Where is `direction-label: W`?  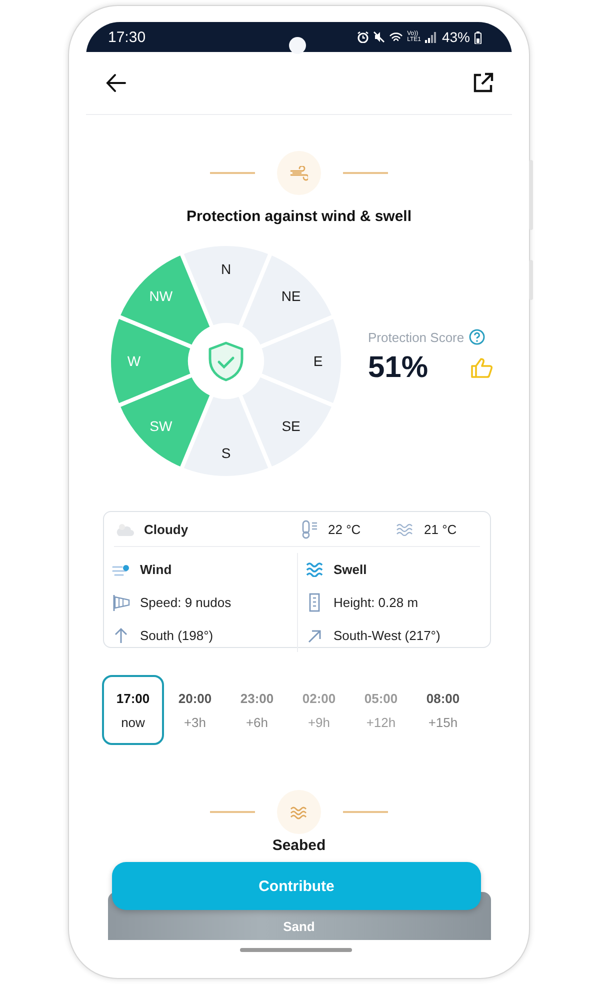
direction-label: W is located at coordinates (134, 361).